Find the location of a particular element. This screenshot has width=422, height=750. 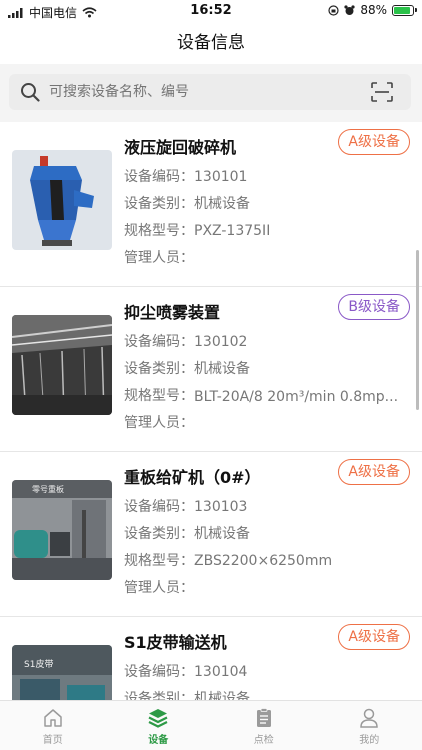

tab-mine: 我的 is located at coordinates (369, 725).